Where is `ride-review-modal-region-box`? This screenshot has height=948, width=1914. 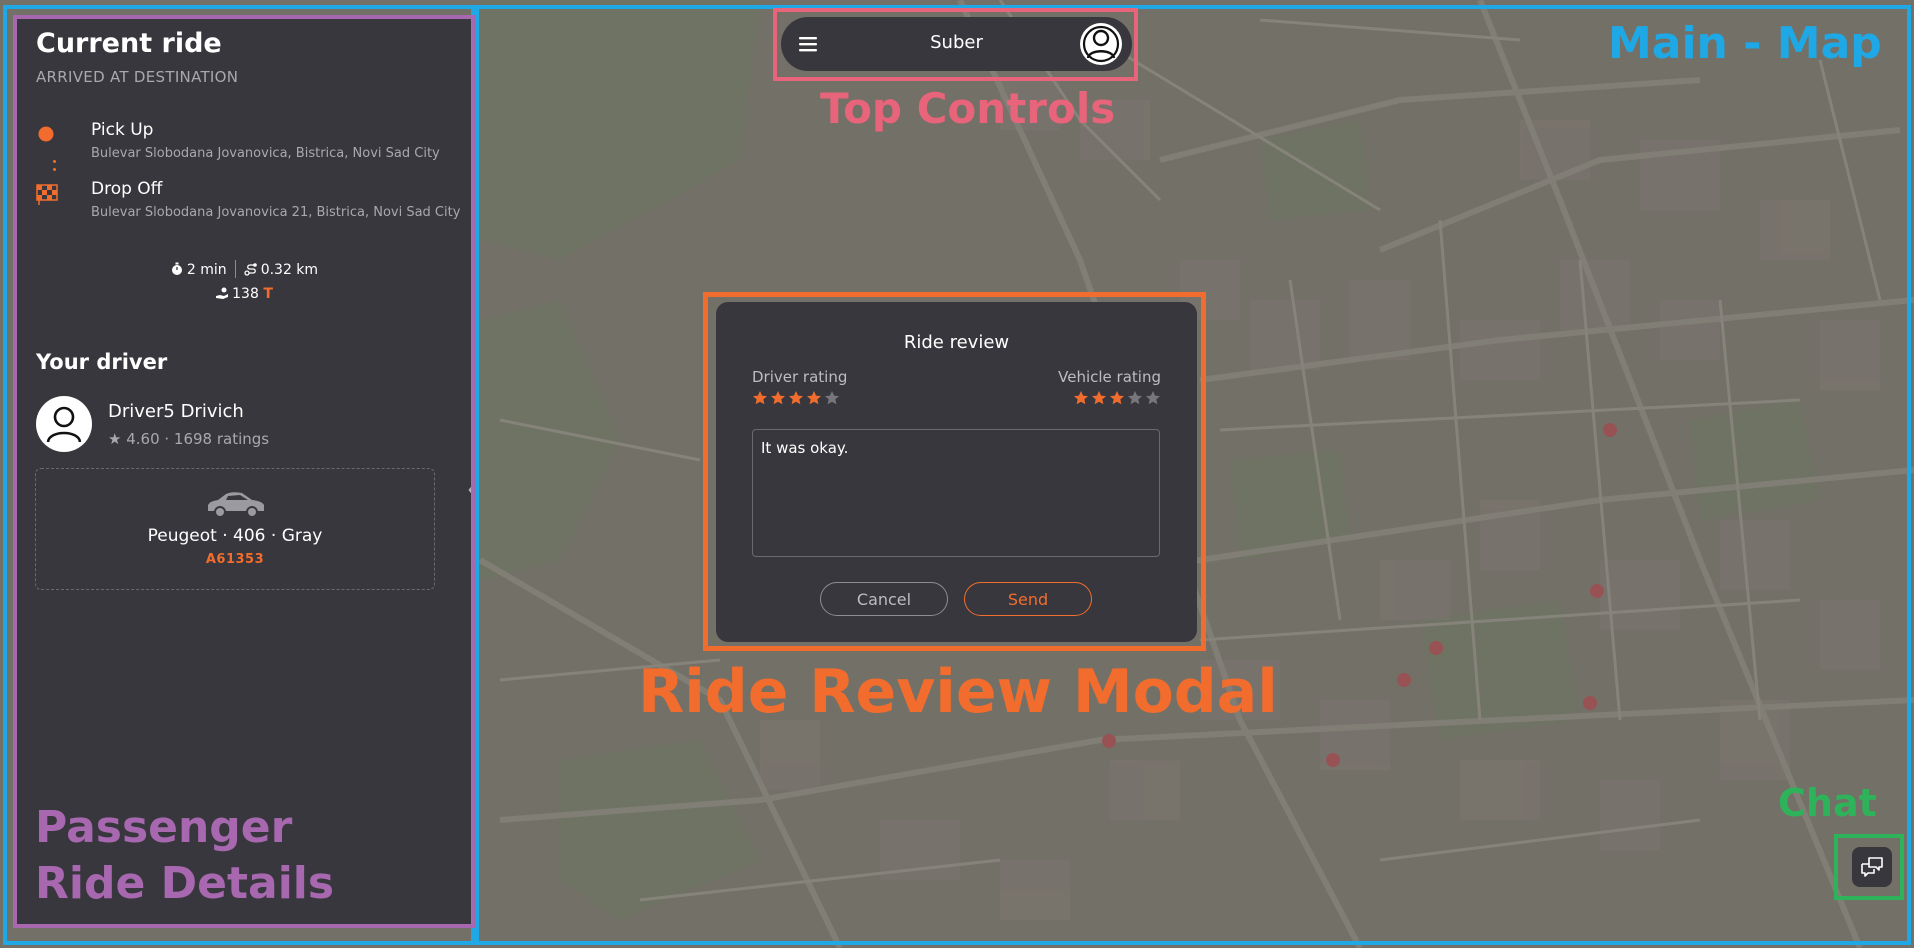 ride-review-modal-region-box is located at coordinates (954, 471).